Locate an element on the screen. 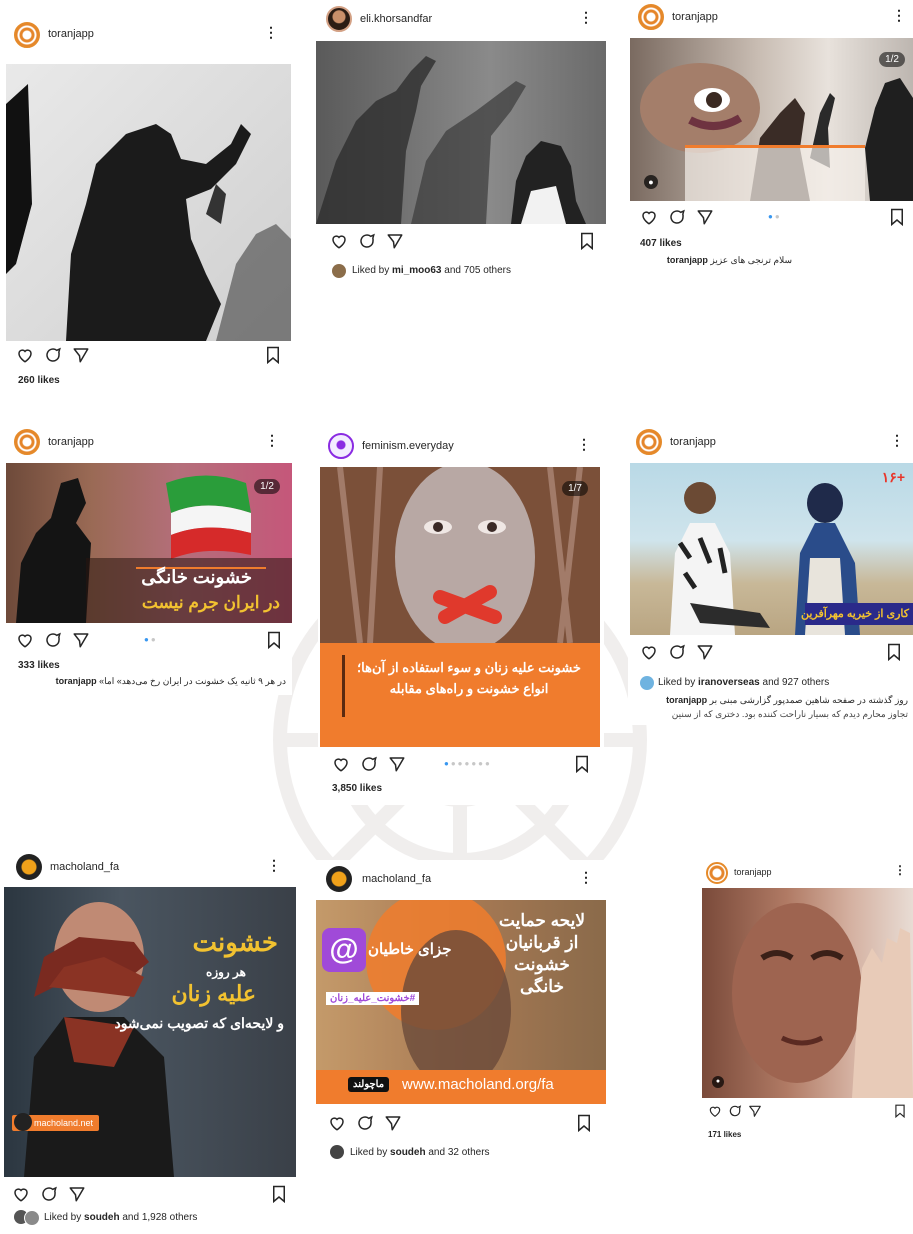 The width and height of the screenshot is (913, 1234). likes-count: 407 likes is located at coordinates (661, 243).